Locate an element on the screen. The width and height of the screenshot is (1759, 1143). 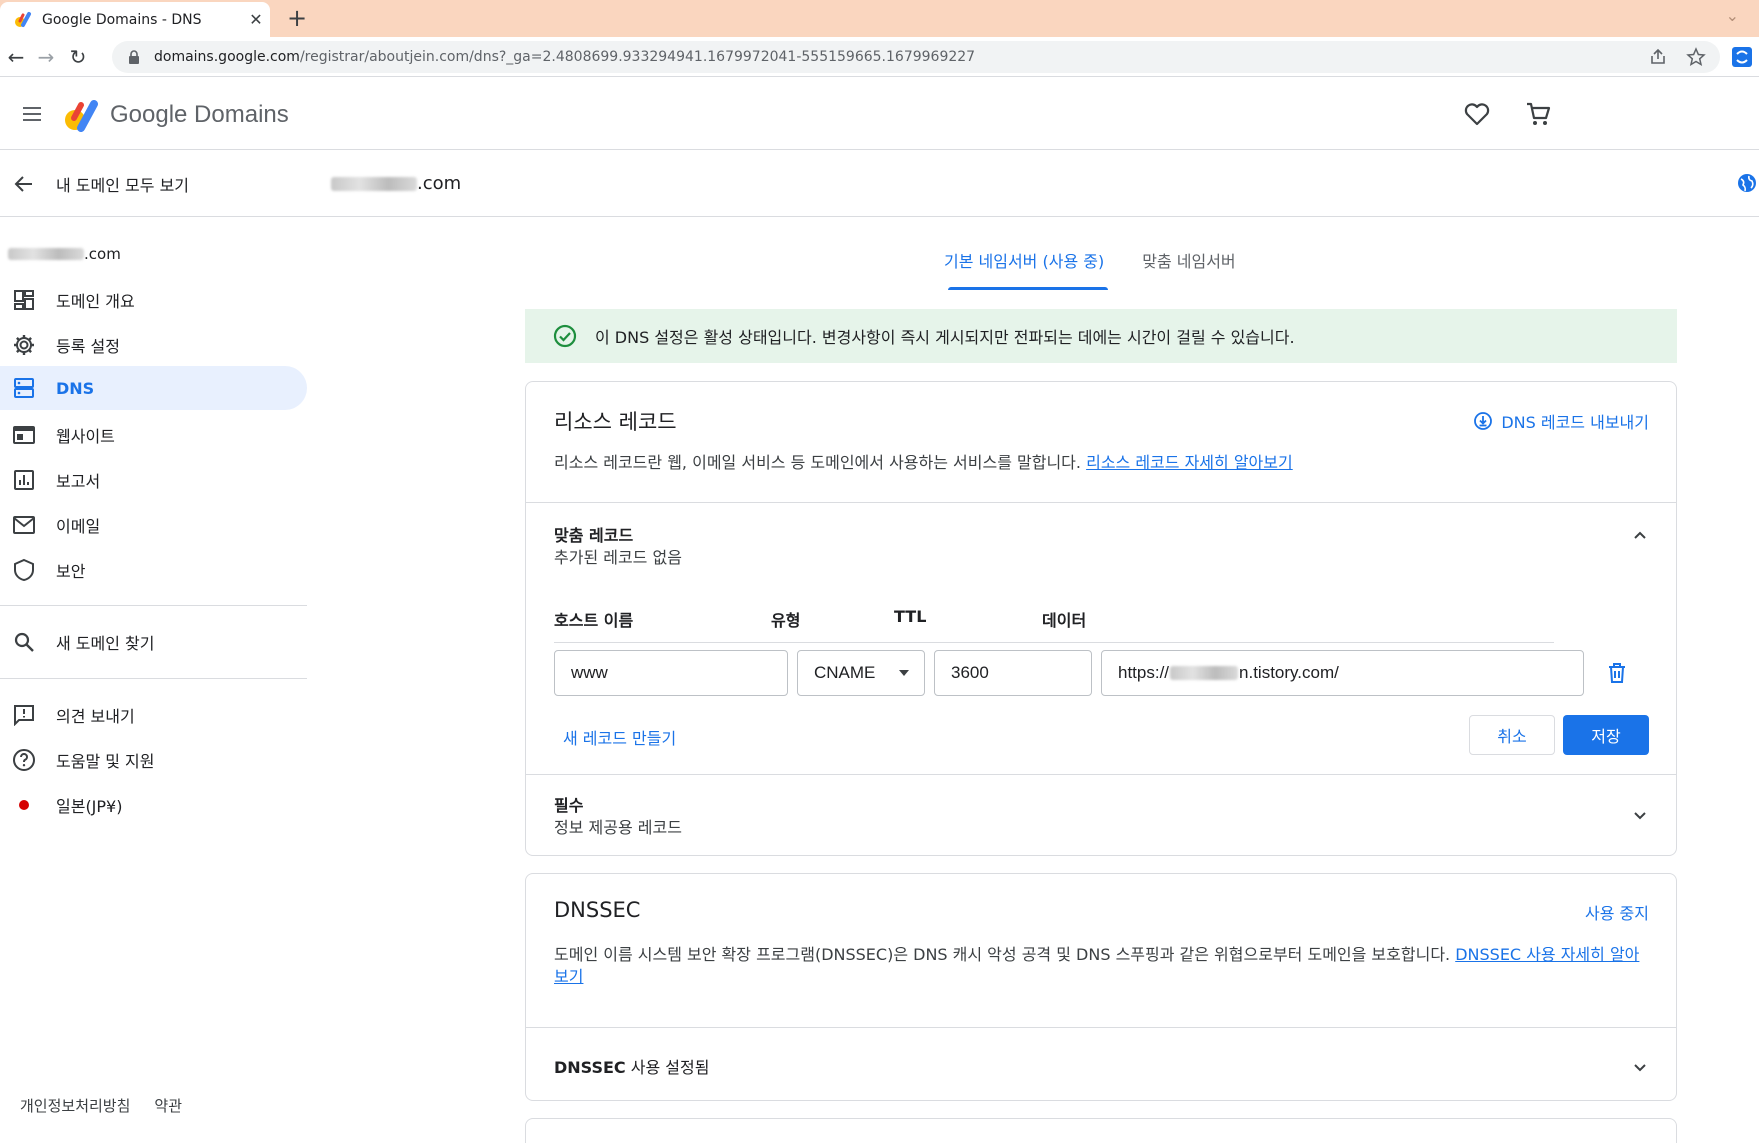
sidebar-item-label: 이메일 is located at coordinates (78, 526).